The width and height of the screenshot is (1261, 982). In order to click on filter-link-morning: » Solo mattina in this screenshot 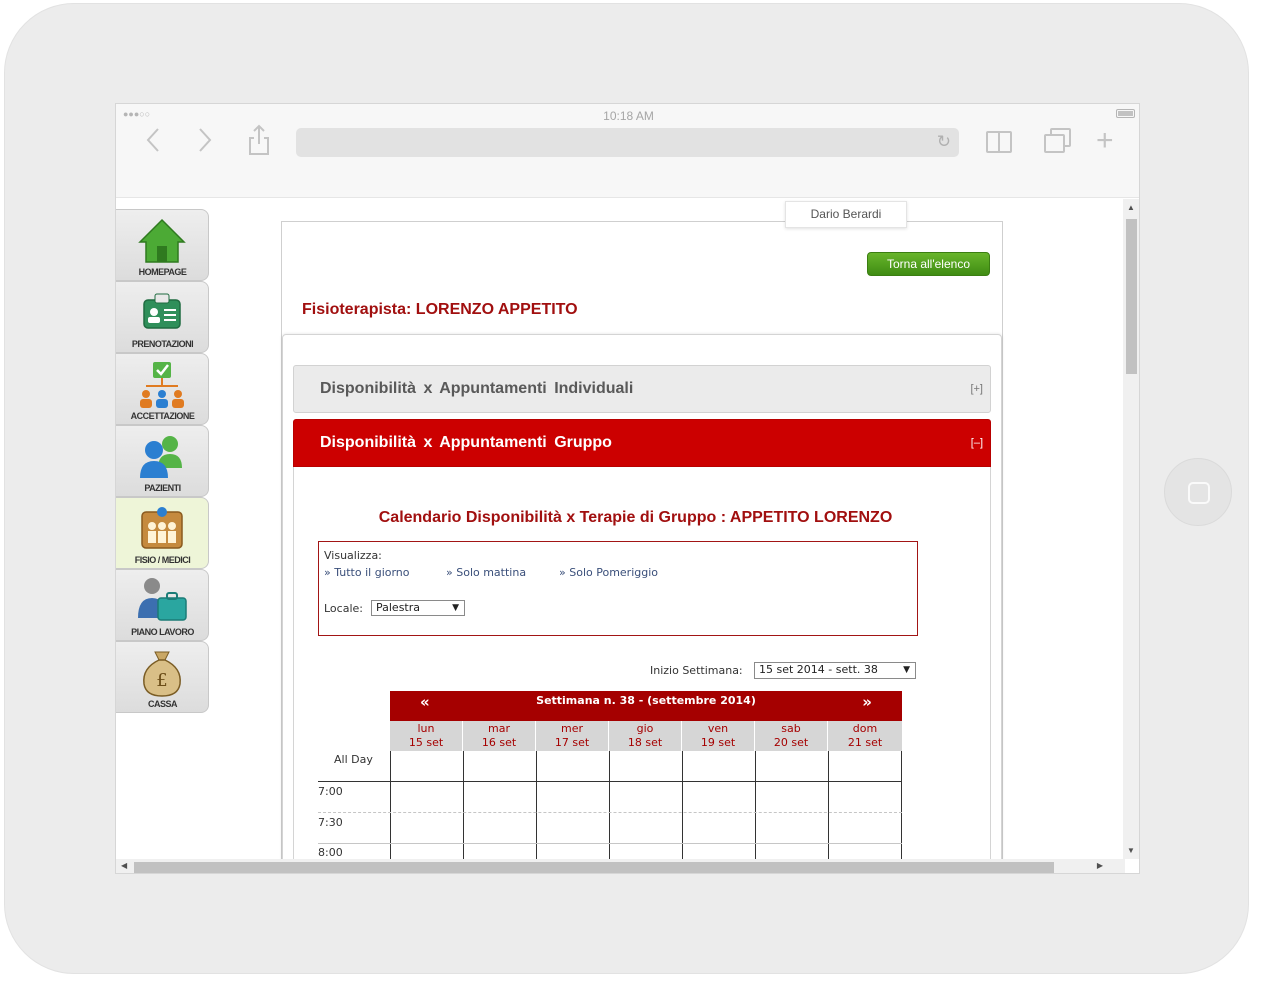, I will do `click(486, 572)`.